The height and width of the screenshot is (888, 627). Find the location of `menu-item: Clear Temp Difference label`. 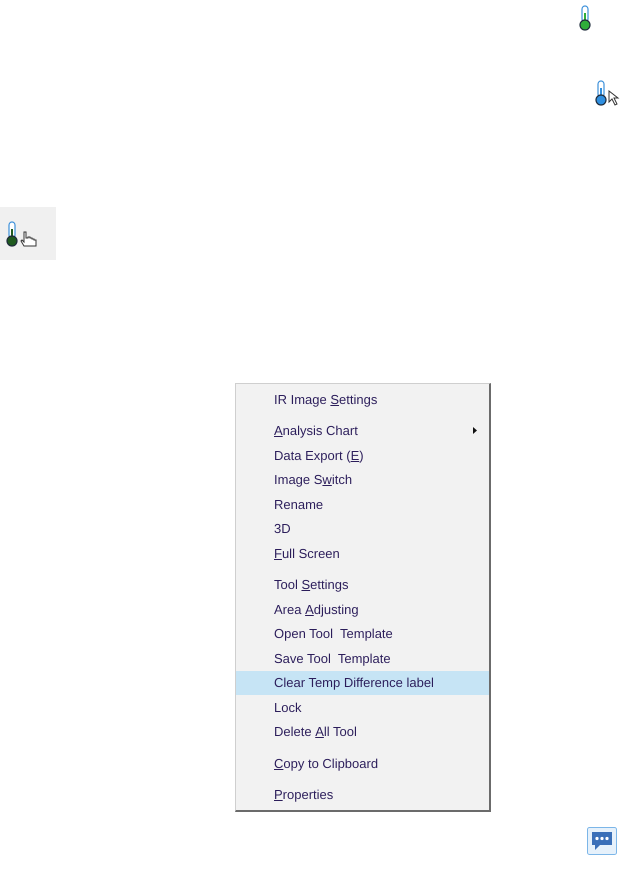

menu-item: Clear Temp Difference label is located at coordinates (362, 682).